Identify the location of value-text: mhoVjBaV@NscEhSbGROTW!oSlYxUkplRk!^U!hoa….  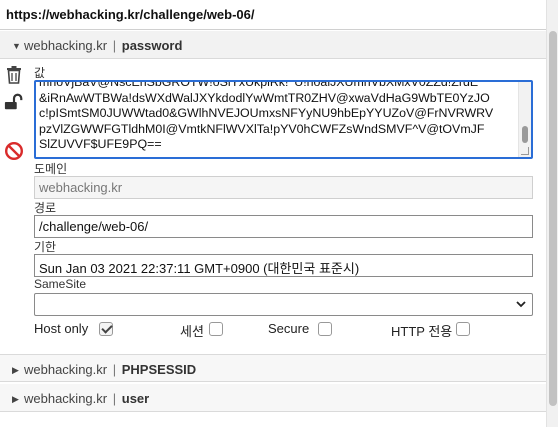
(266, 115).